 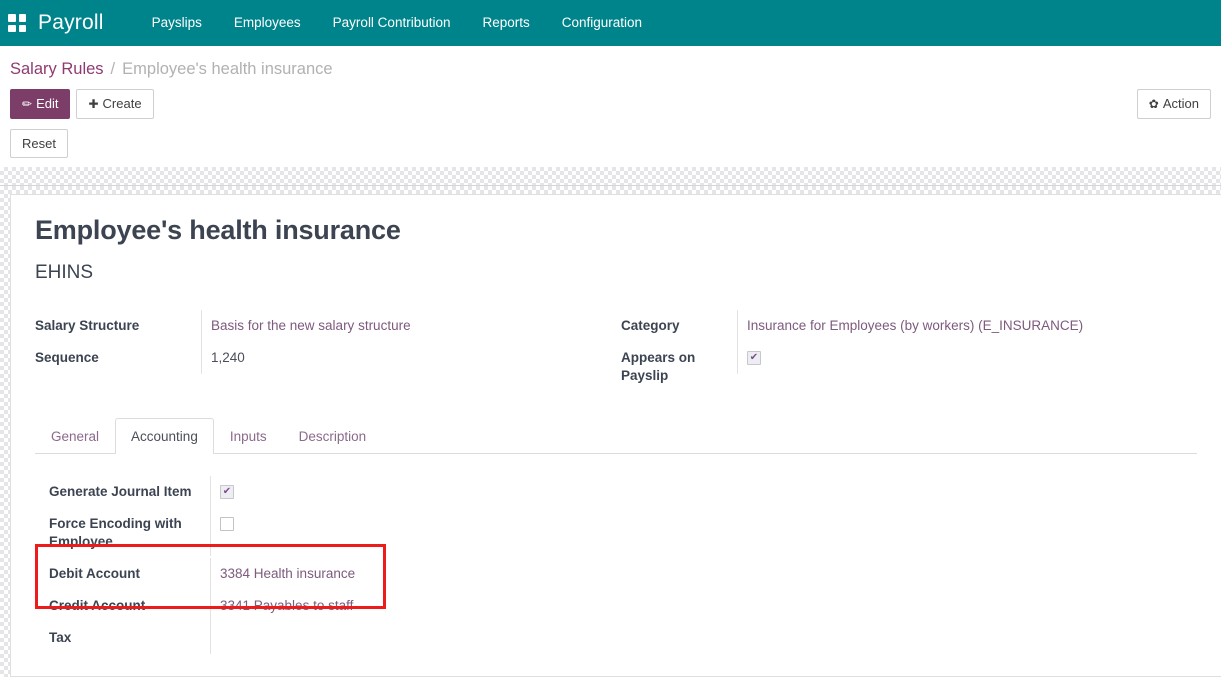 I want to click on nav-item-payroll-contribution: Payroll Contribution, so click(x=392, y=23).